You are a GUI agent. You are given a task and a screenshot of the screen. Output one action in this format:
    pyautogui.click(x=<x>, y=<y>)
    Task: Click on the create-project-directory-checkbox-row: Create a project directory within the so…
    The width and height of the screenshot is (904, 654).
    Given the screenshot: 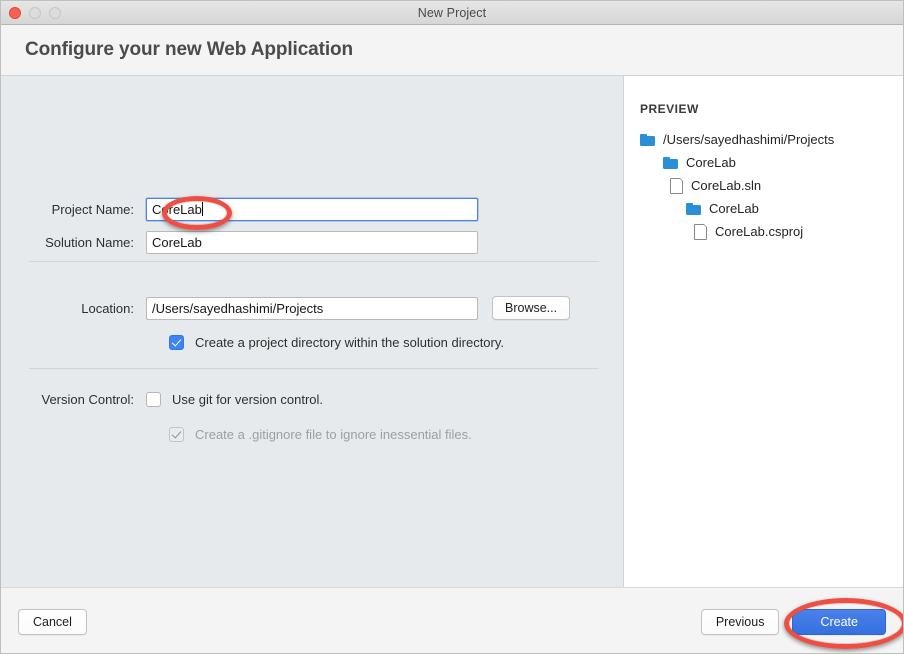 What is the action you would take?
    pyautogui.click(x=336, y=342)
    